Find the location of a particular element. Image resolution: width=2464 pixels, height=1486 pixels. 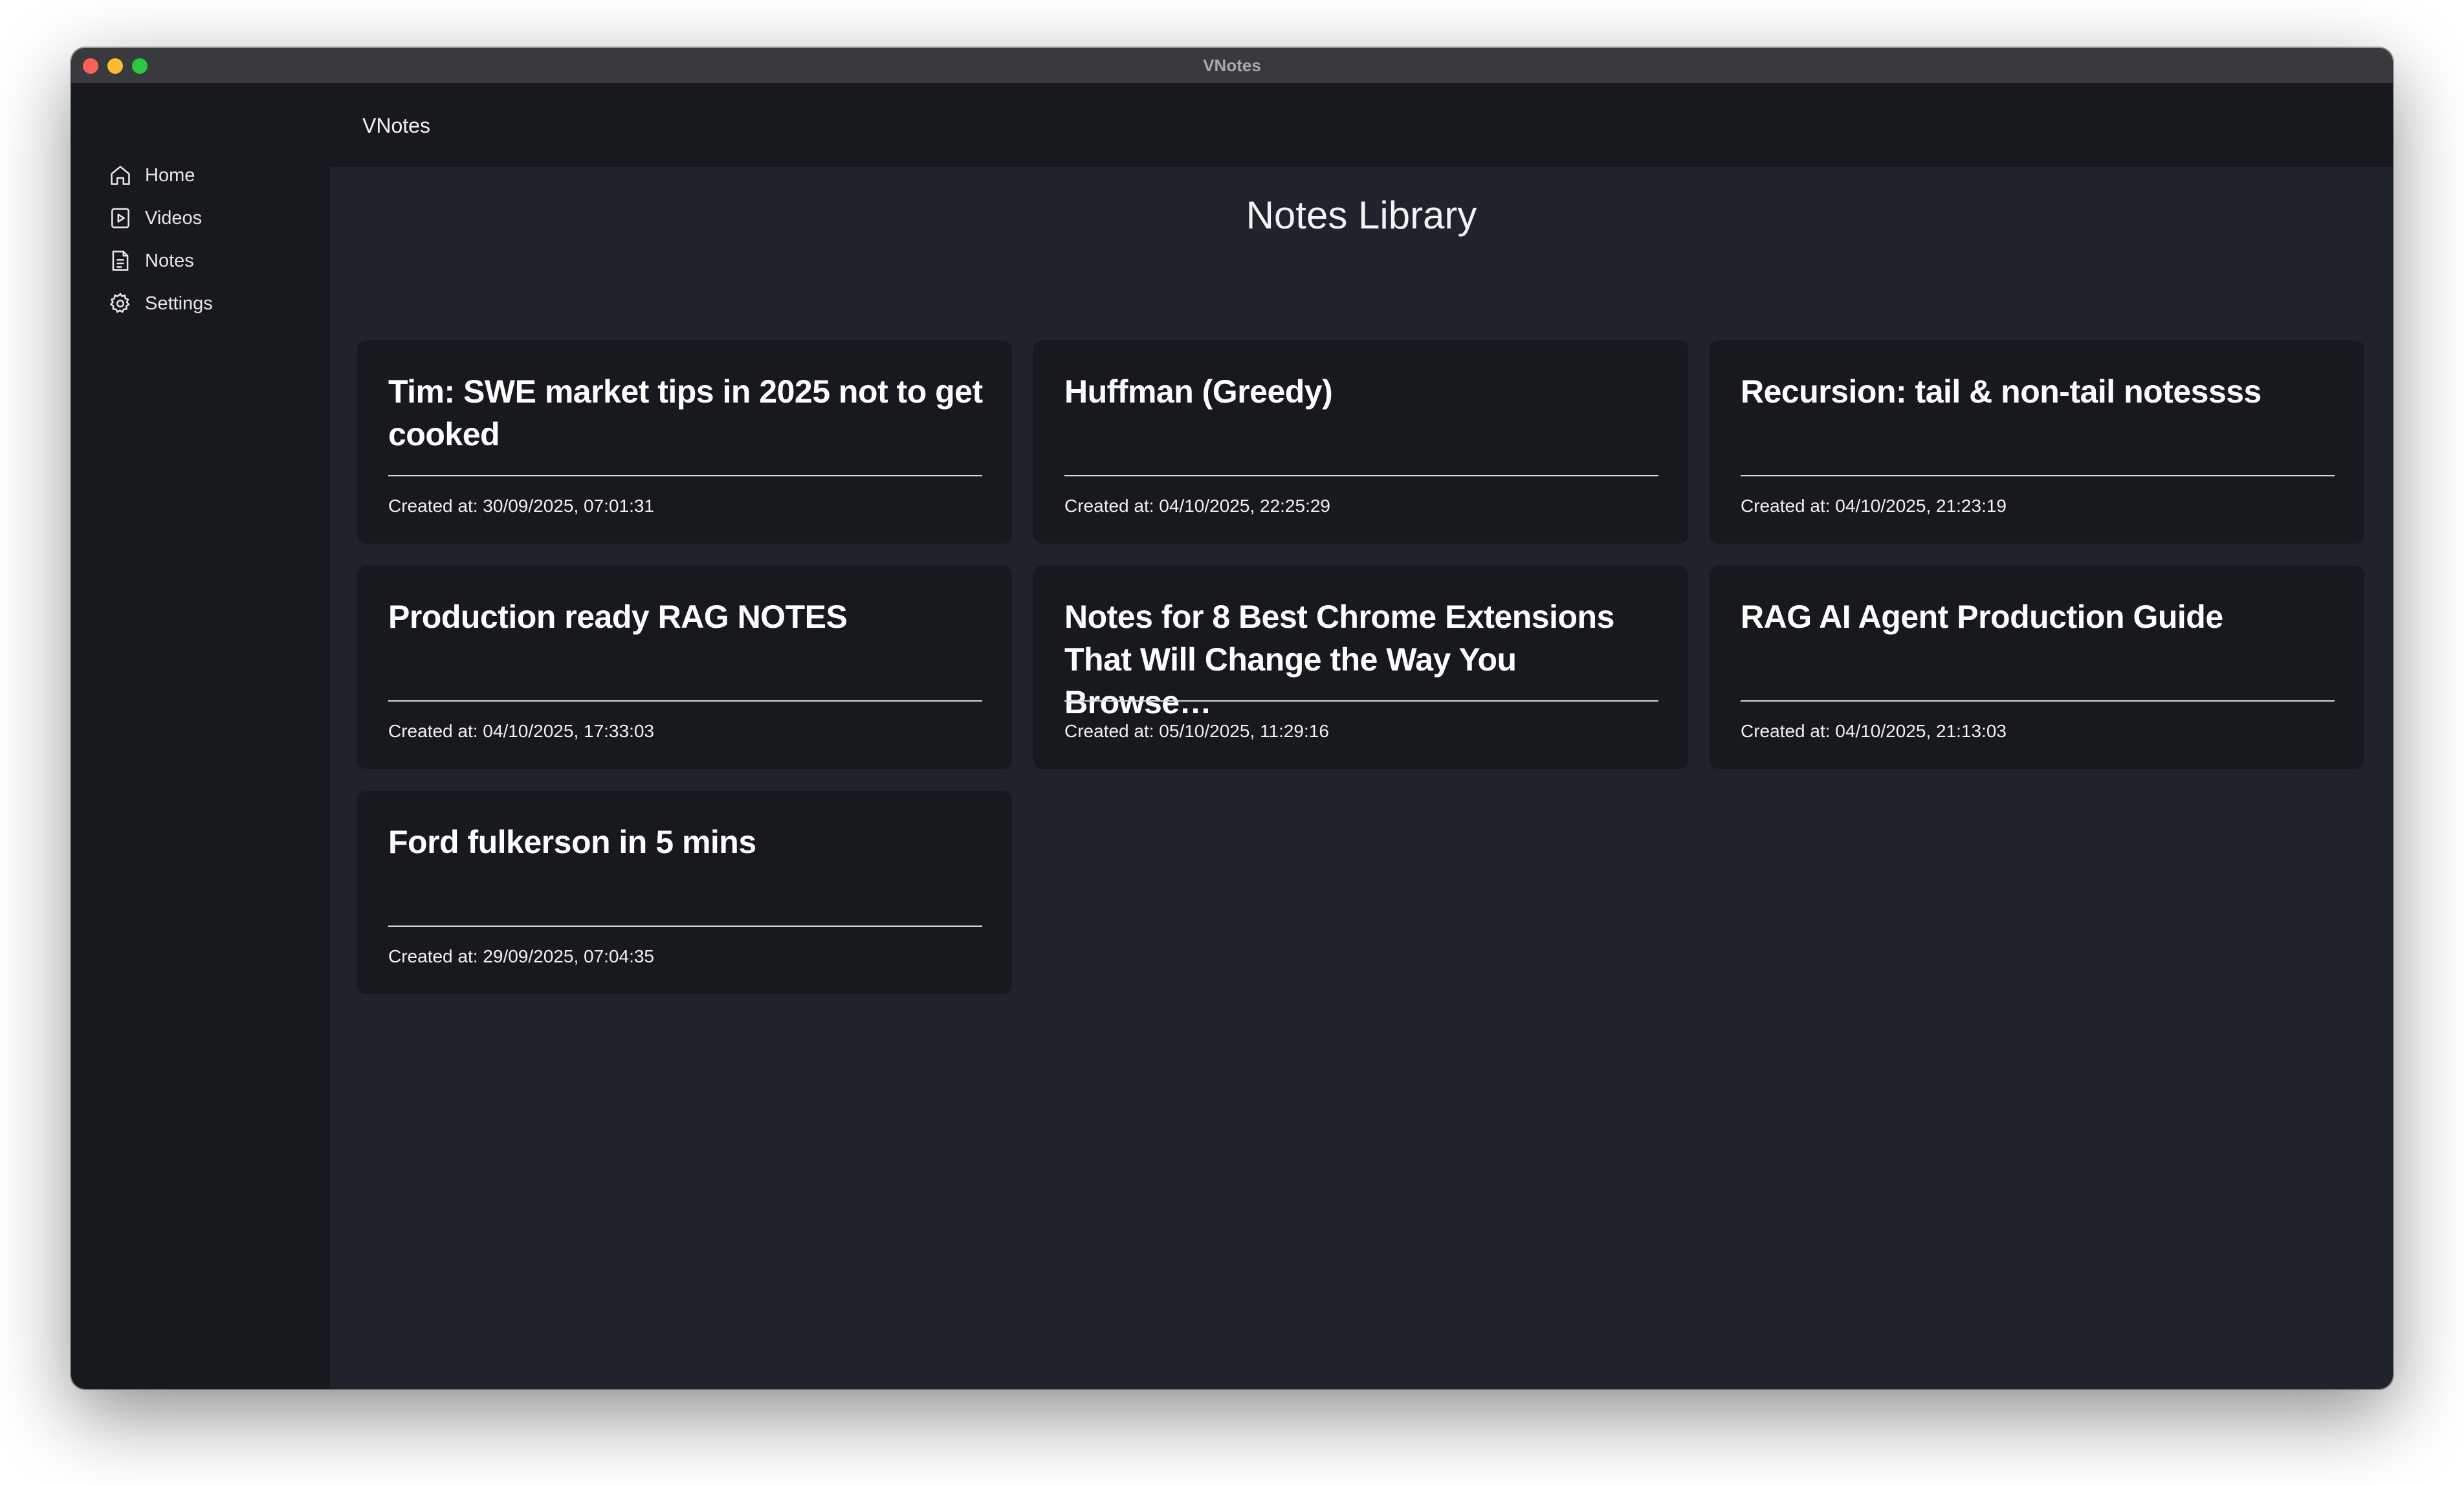

sidebar-item-settings: Settings is located at coordinates (160, 303).